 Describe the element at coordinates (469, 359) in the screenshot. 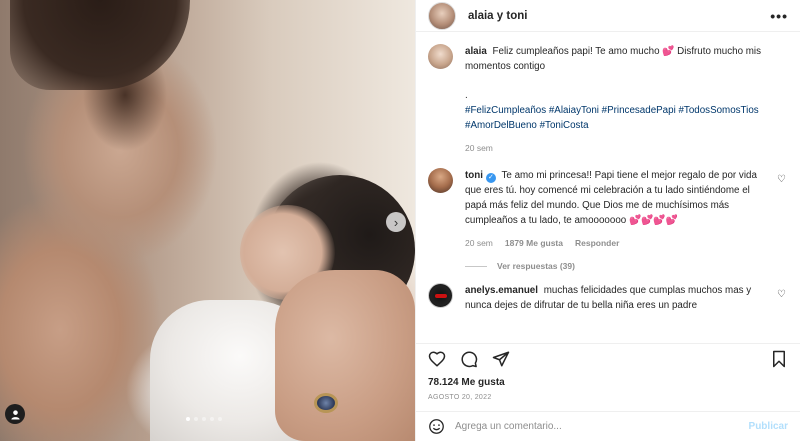

I see `comment-icon` at that location.